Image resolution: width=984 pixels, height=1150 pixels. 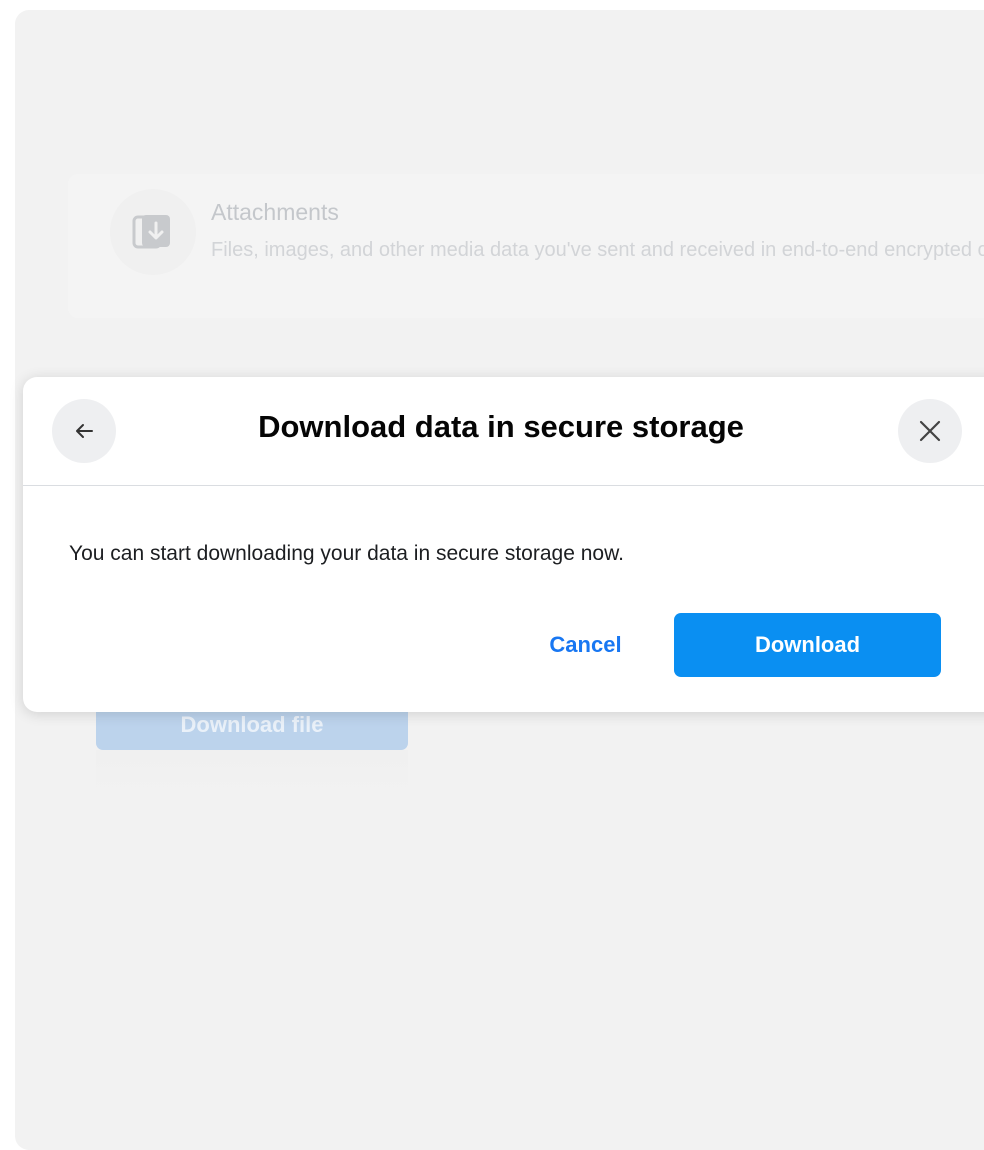 I want to click on download-file-shadow, so click(x=252, y=775).